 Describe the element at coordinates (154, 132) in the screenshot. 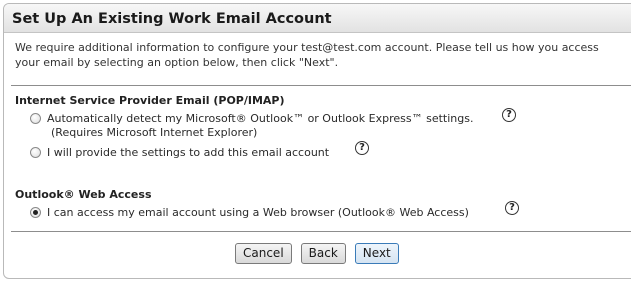

I see `auto-detect-sublabel: (Requires Microsoft Internet Explorer)` at that location.